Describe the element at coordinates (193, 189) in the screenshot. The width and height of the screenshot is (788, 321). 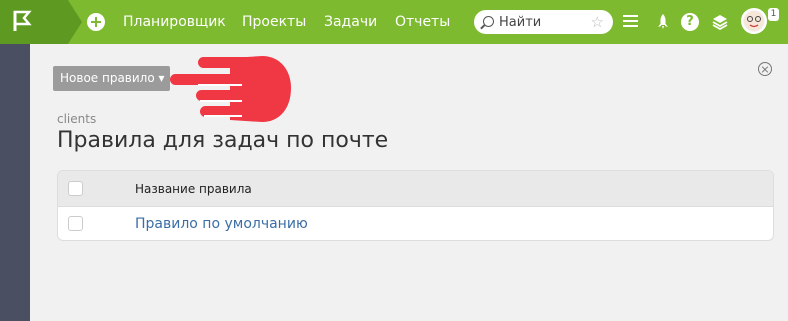
I see `column-header-name: Название правила` at that location.